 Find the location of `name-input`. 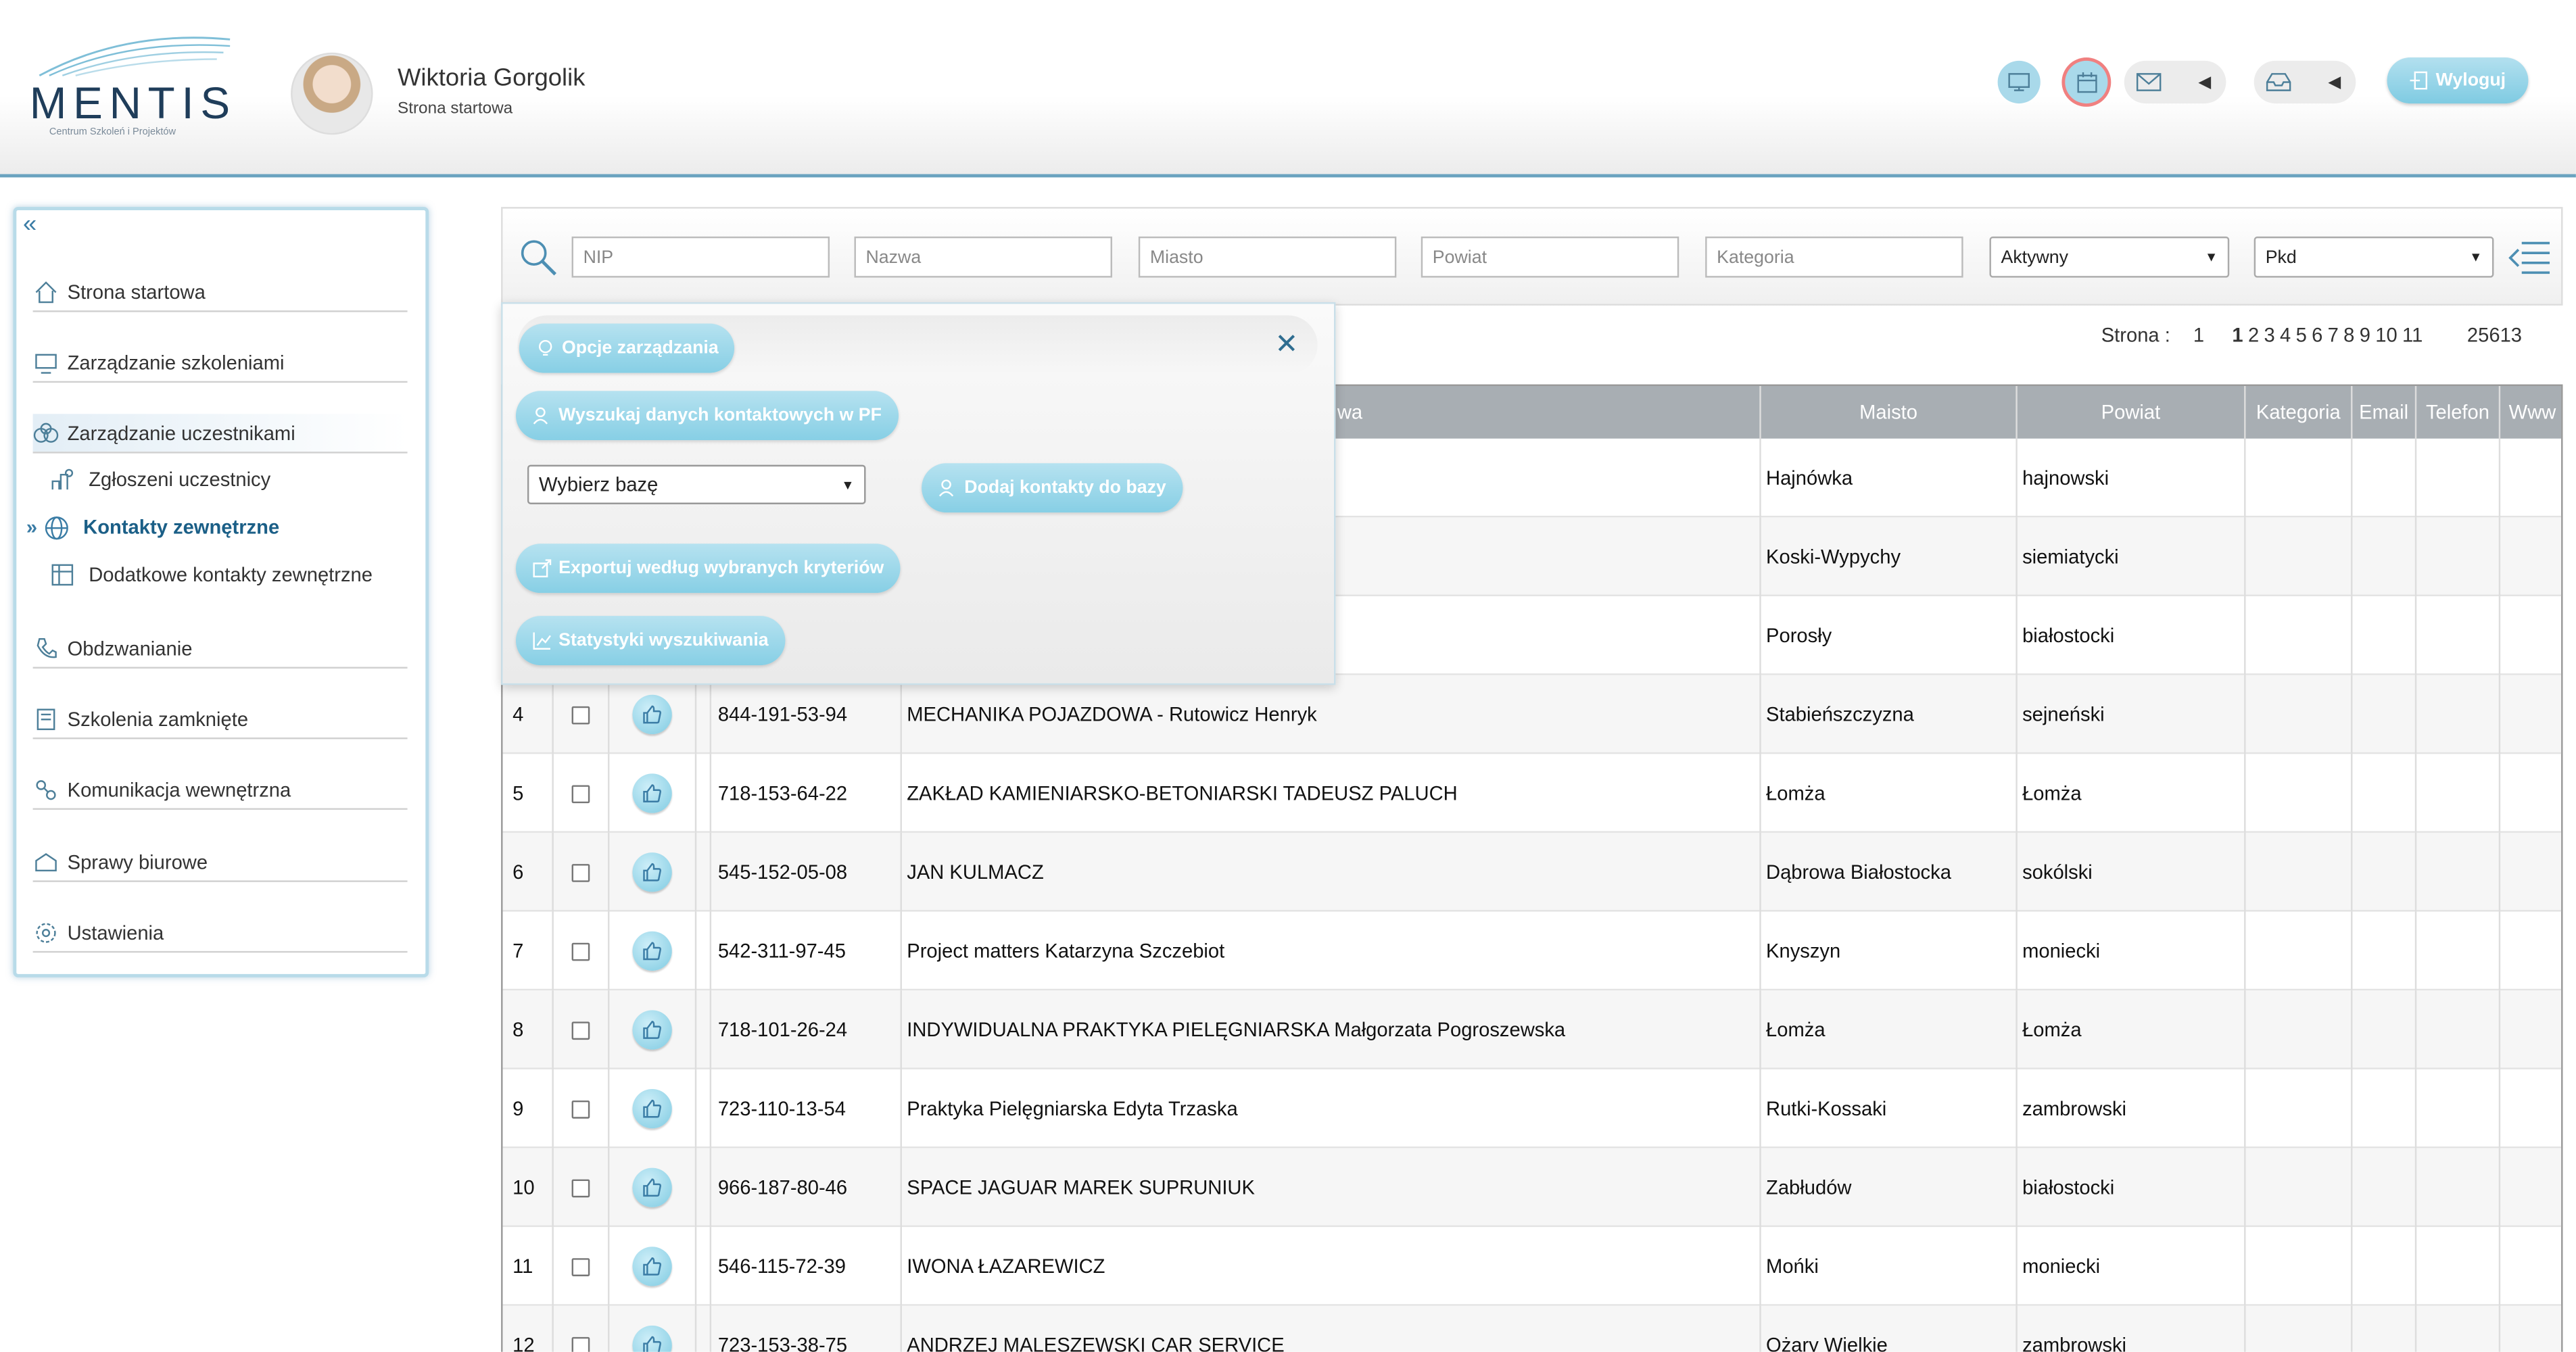

name-input is located at coordinates (983, 257).